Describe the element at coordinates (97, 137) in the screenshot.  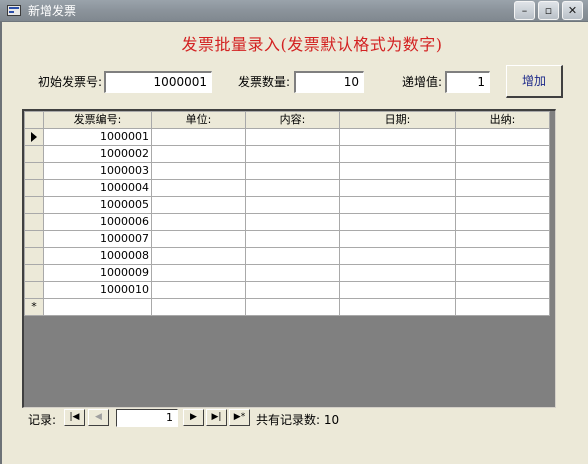
I see `cell-invoice-no: 1000001` at that location.